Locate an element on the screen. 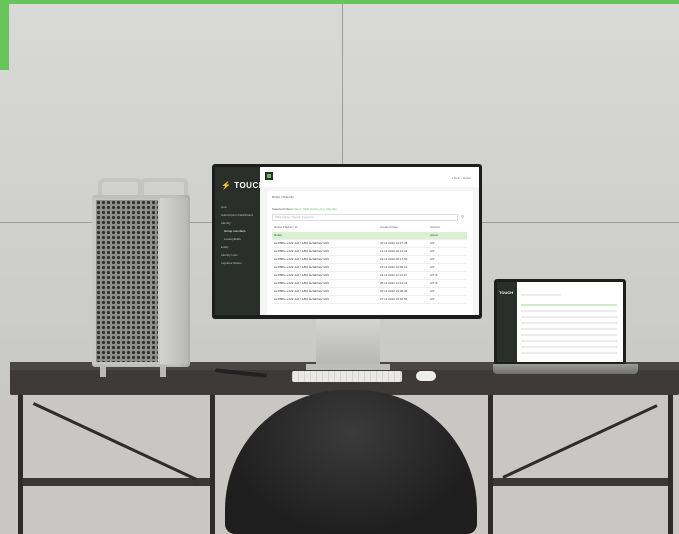  sidebar-item-identity: Identity is located at coordinates (226, 223).